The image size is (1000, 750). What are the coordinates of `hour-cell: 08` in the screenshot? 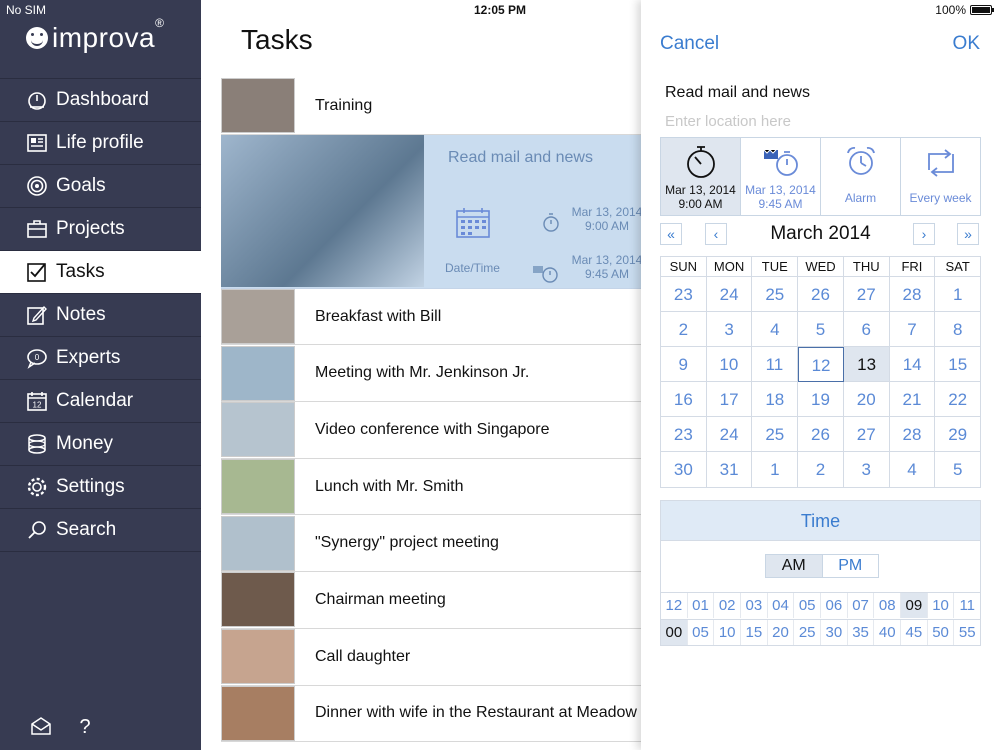 It's located at (888, 605).